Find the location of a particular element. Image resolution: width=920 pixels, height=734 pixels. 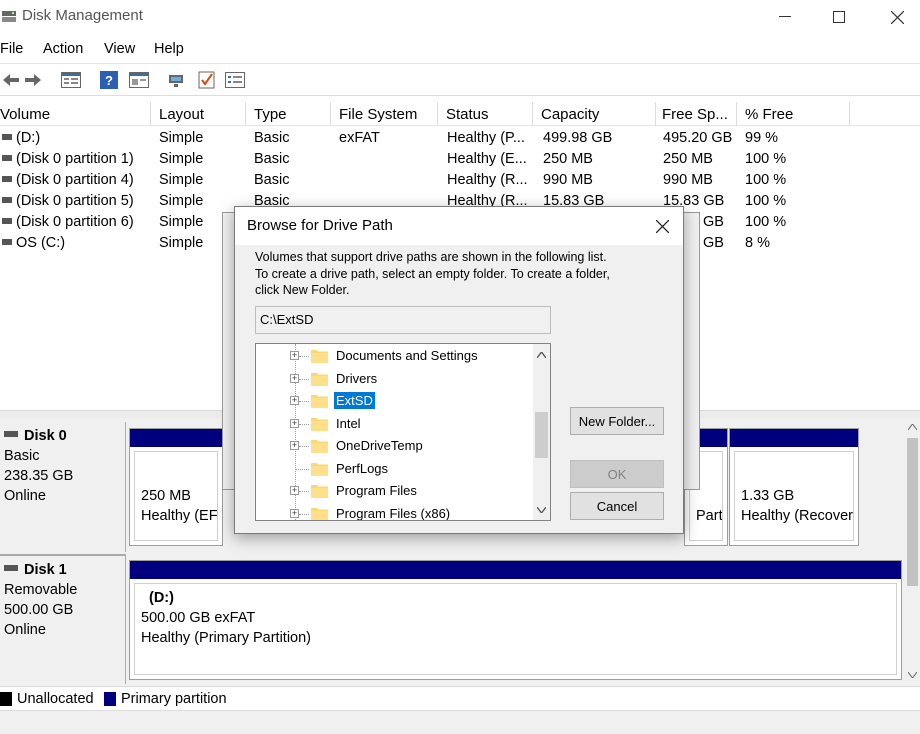

folder-label: PerfLogs is located at coordinates (362, 468).